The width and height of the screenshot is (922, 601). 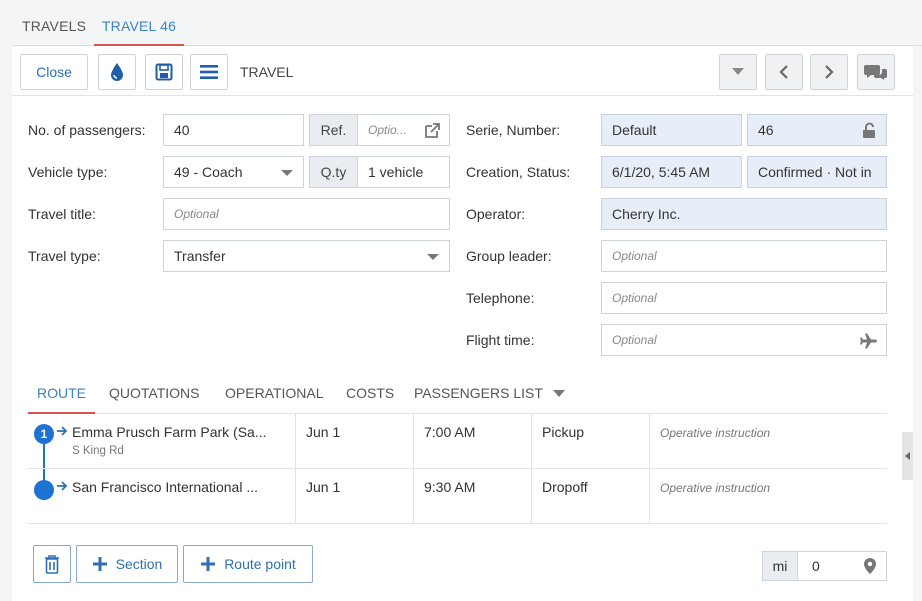 I want to click on add-route-point-button: Route point, so click(x=248, y=564).